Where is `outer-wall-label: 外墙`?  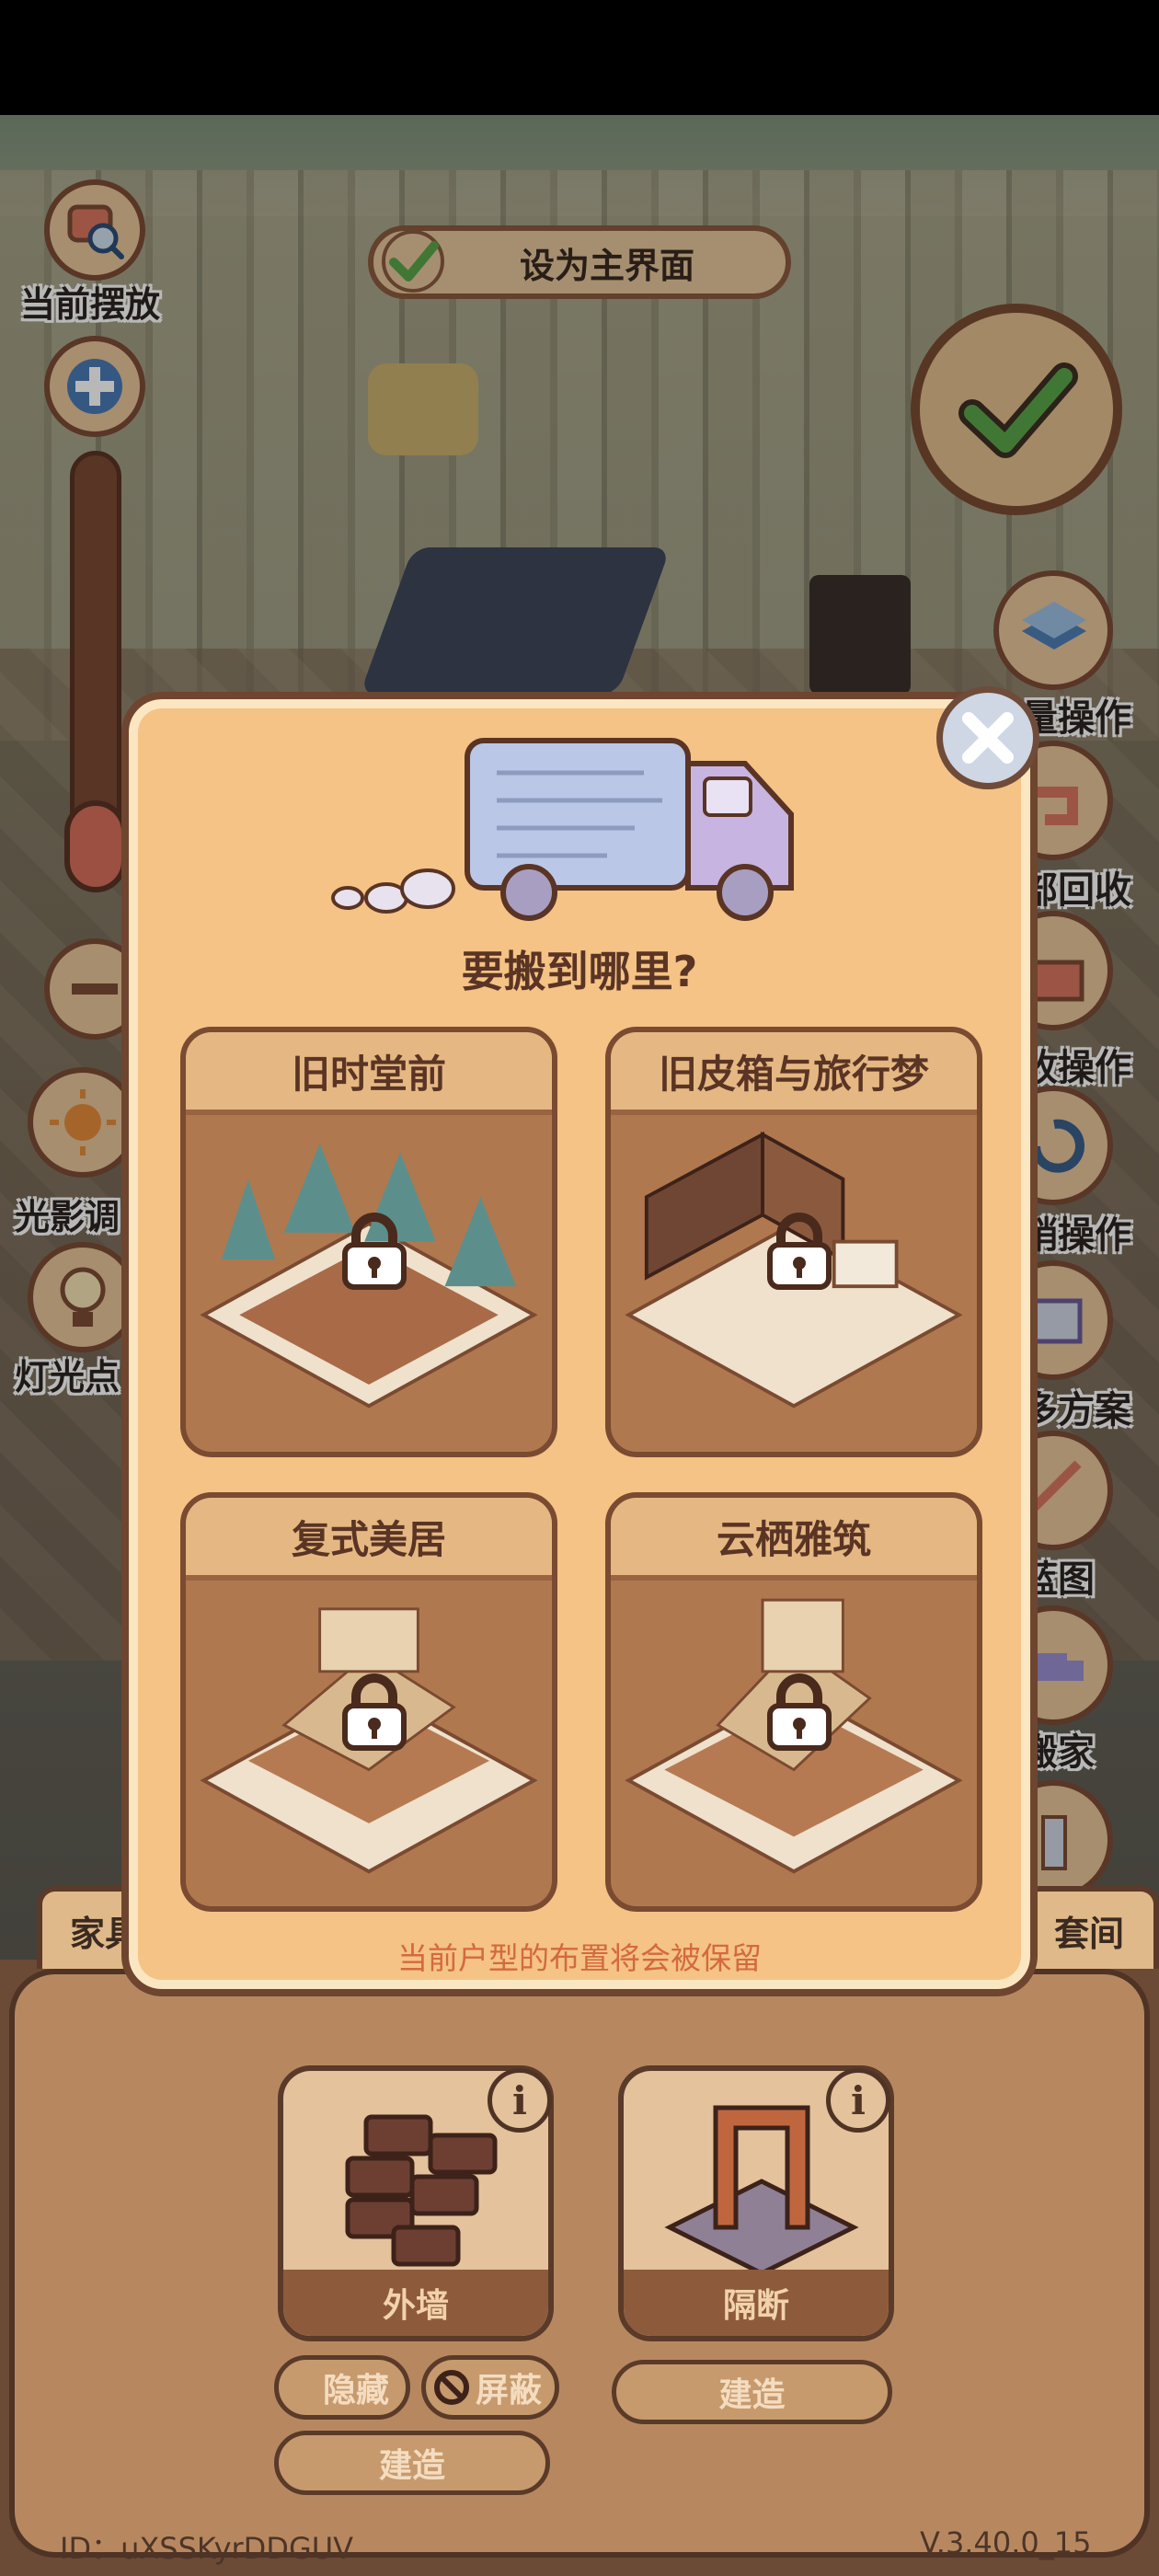
outer-wall-label: 外墙 is located at coordinates (415, 2303).